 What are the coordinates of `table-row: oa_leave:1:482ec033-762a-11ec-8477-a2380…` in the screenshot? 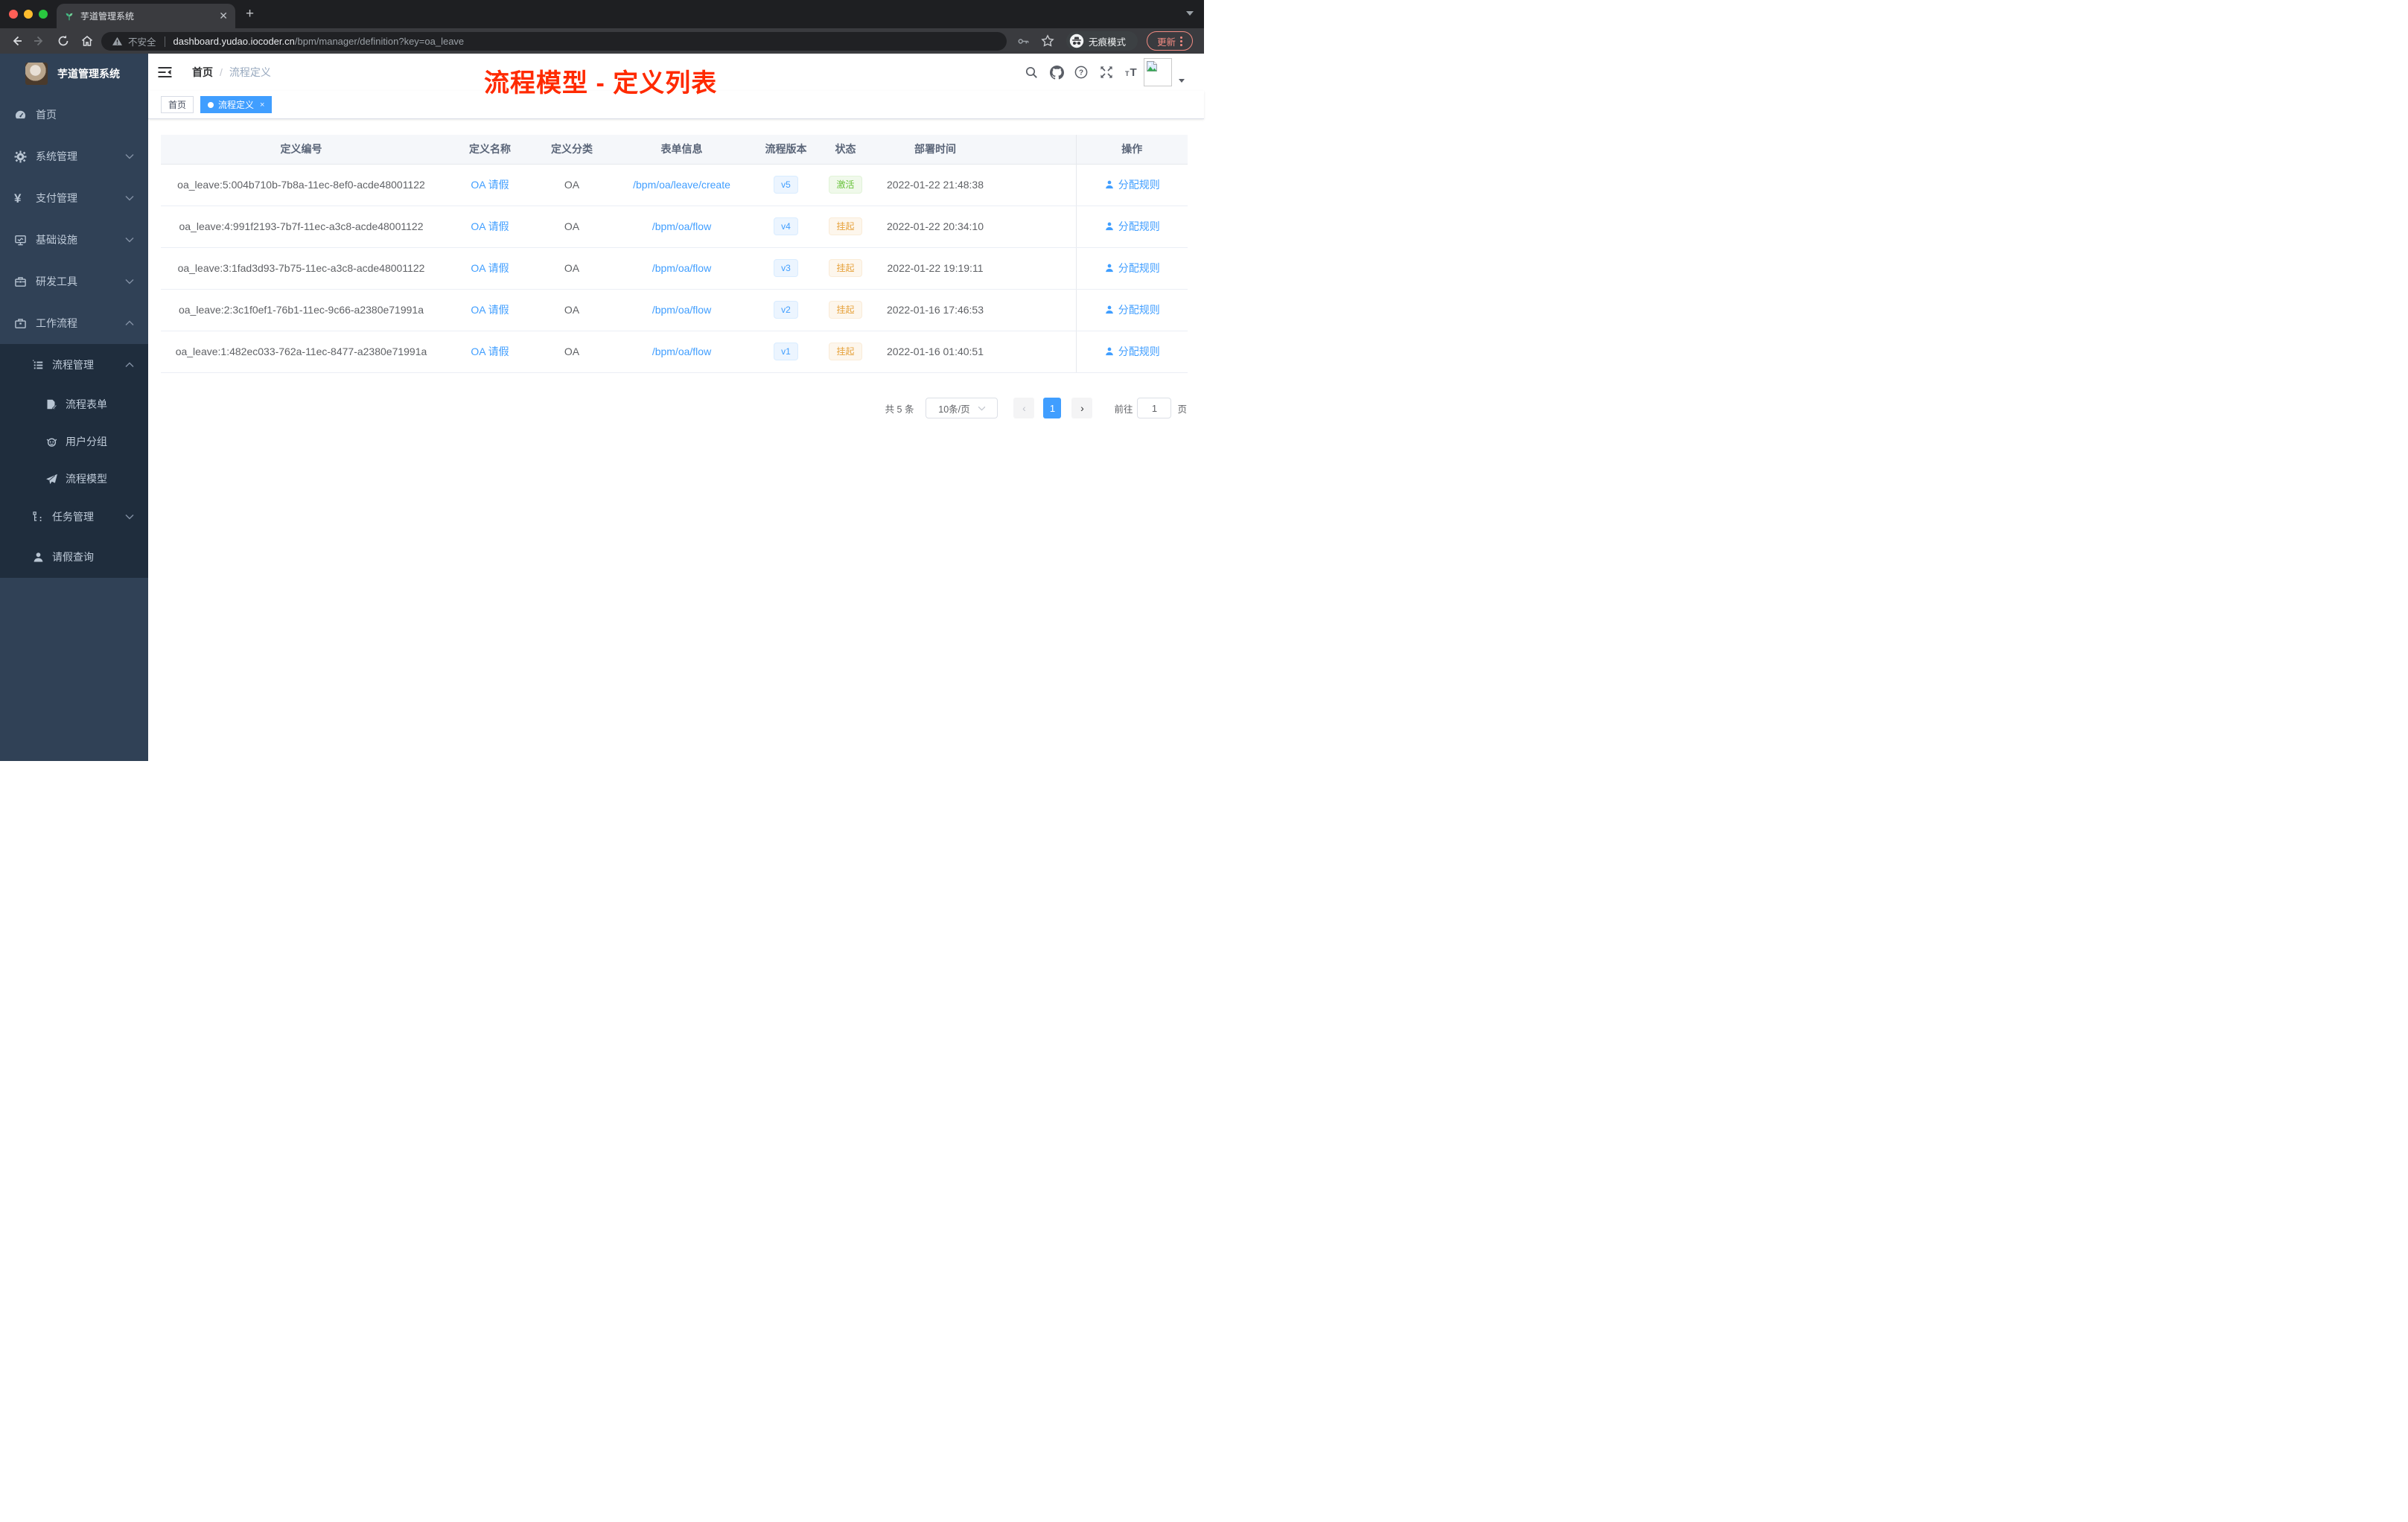 It's located at (674, 352).